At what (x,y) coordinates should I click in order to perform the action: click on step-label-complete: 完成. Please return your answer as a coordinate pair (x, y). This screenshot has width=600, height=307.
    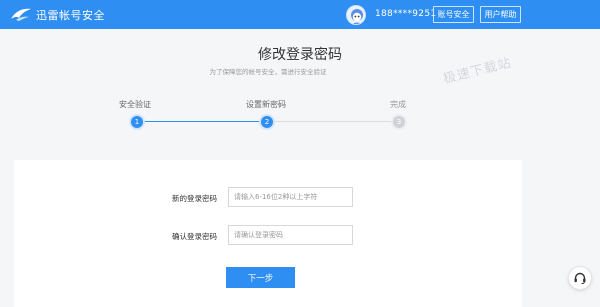
    Looking at the image, I should click on (398, 104).